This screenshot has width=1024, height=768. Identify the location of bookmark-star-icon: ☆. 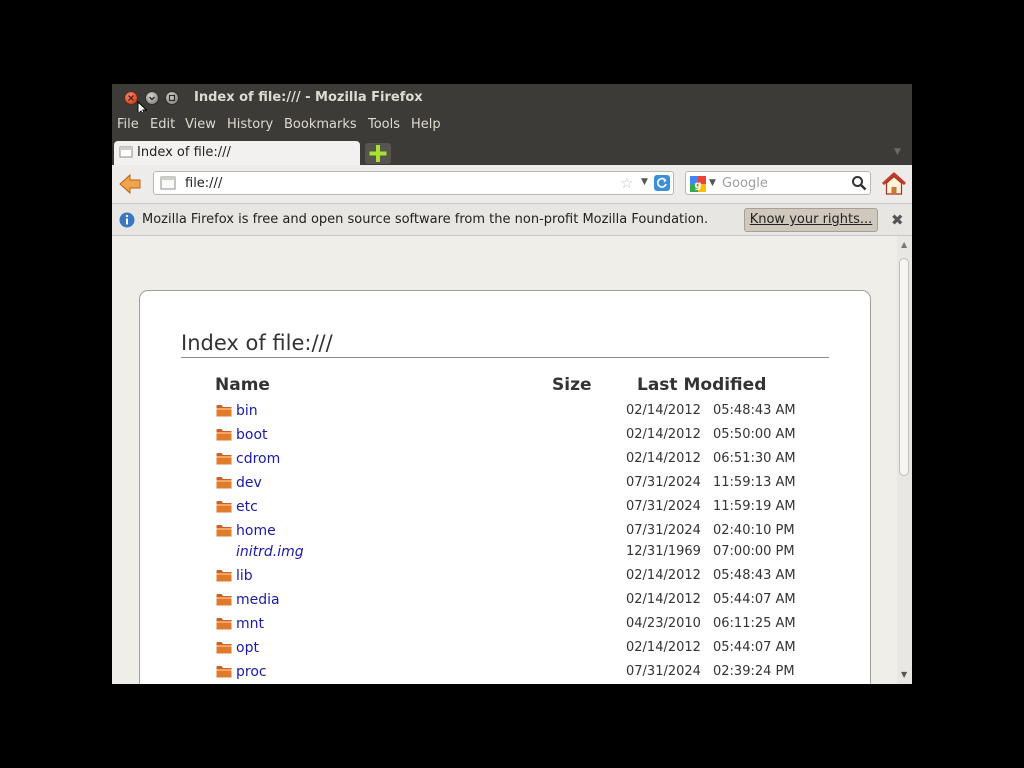
(626, 183).